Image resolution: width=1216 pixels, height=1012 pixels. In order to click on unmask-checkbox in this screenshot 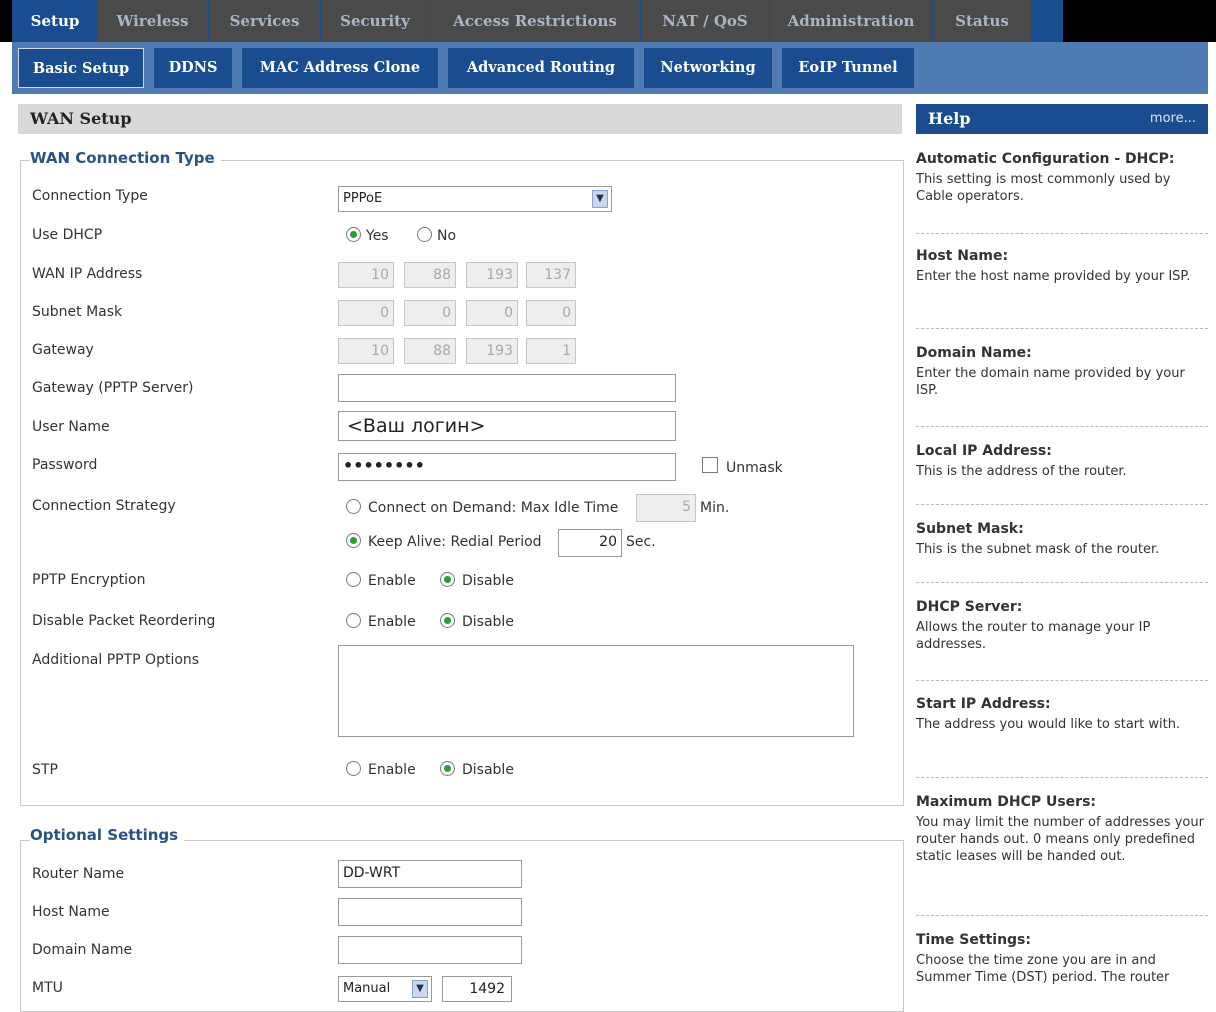, I will do `click(710, 465)`.